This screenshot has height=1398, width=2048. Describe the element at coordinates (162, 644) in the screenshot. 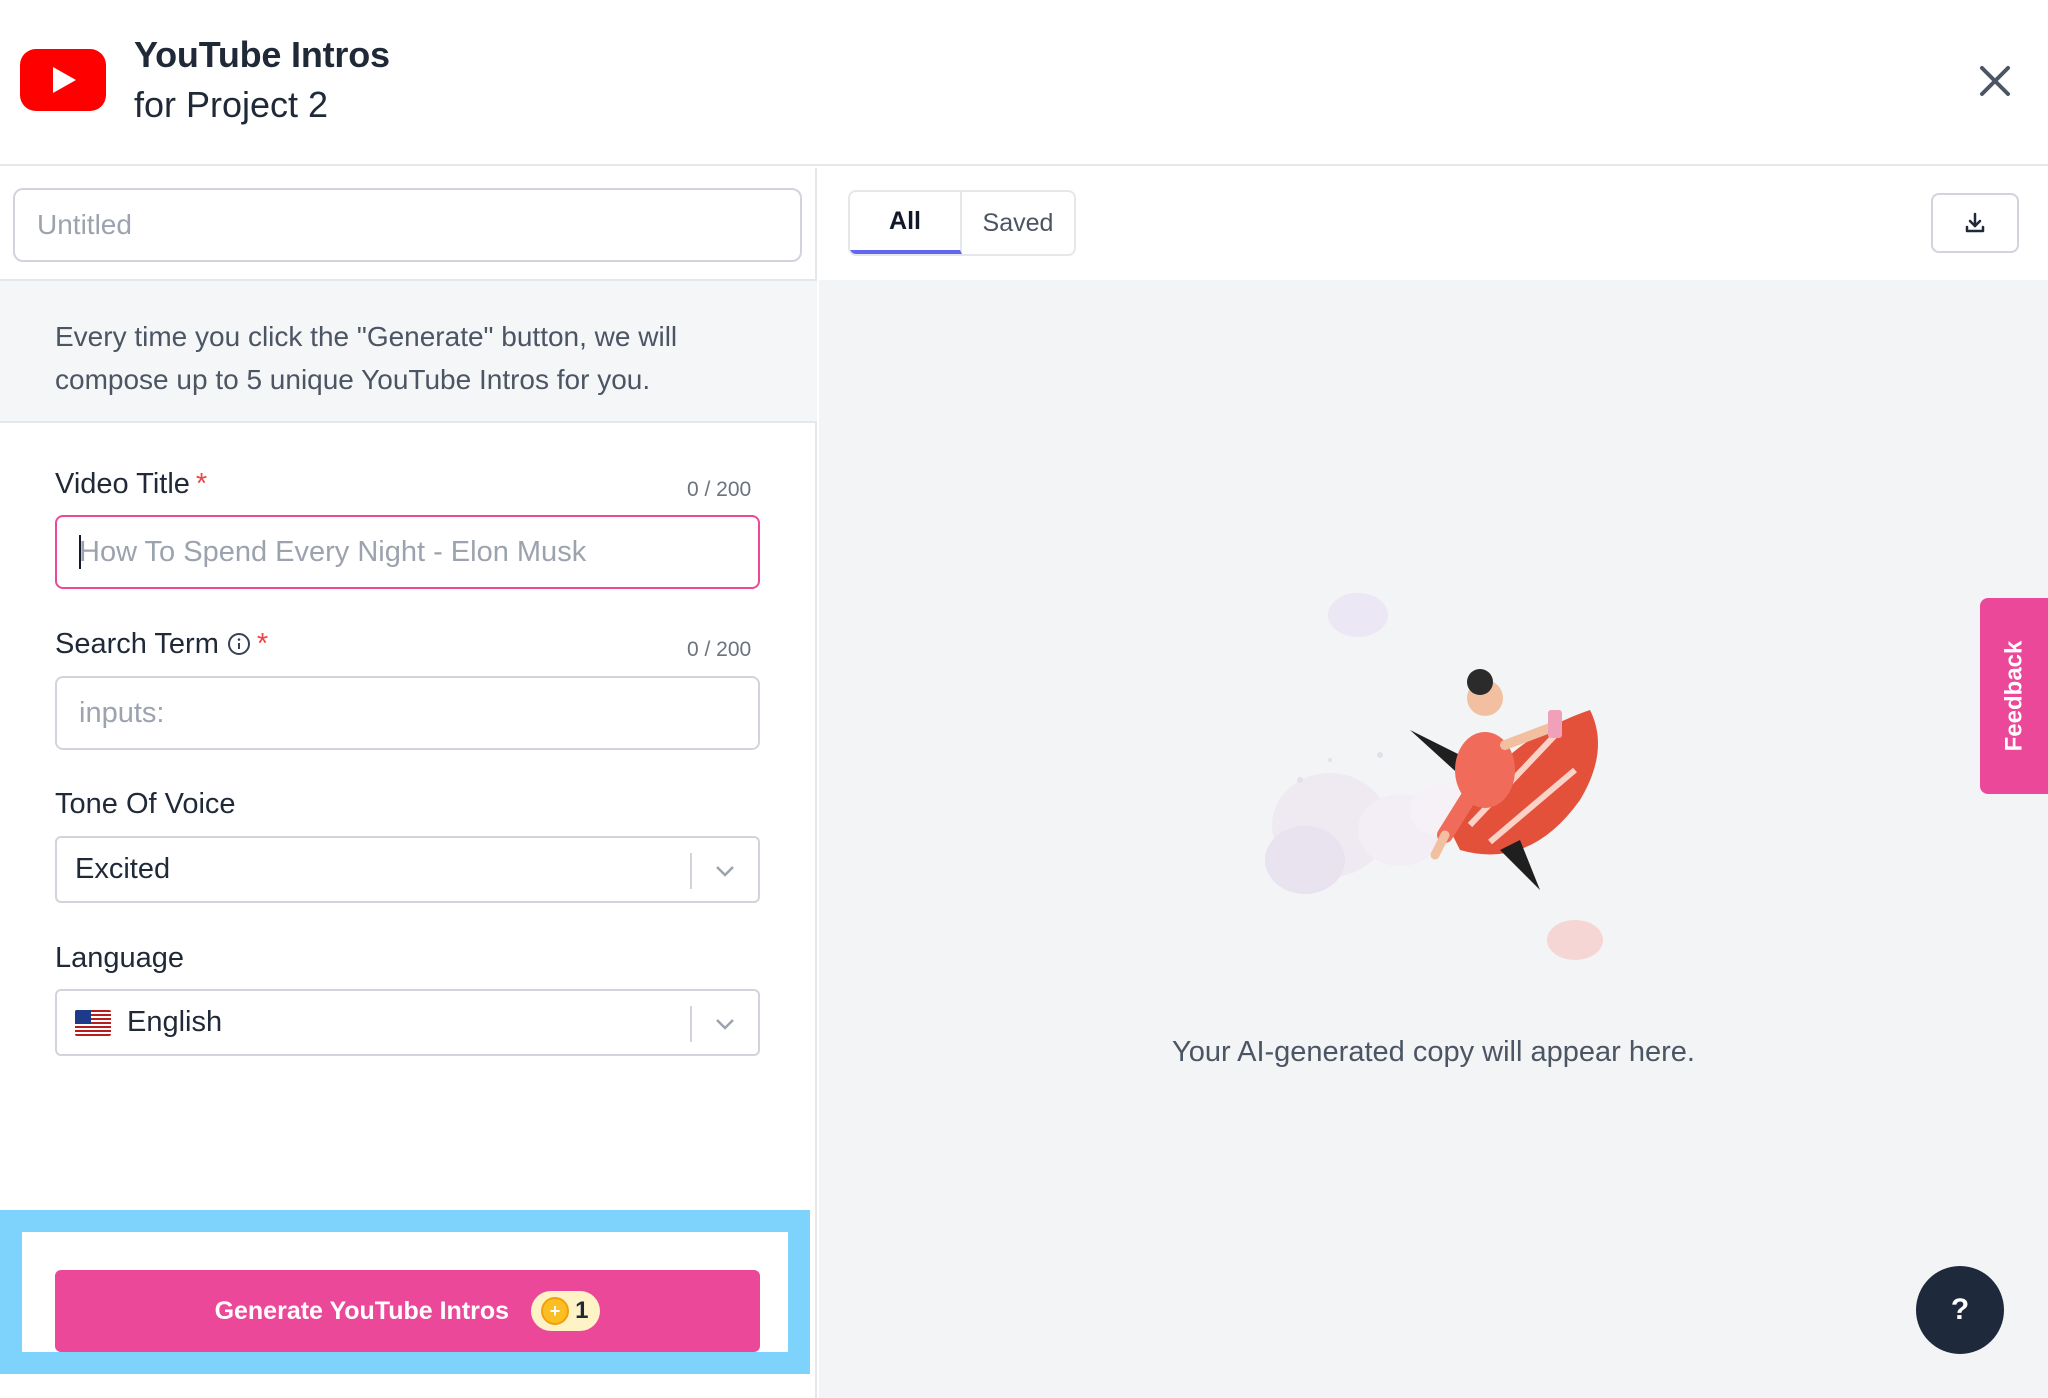

I see `search-term-label: Search Term *` at that location.